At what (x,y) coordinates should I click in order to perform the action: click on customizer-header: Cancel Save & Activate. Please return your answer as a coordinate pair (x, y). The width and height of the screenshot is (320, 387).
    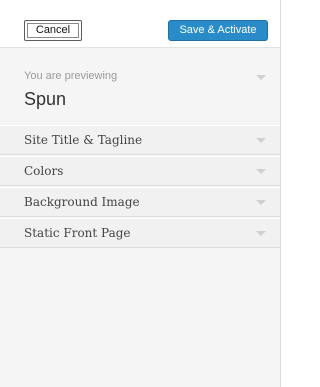
    Looking at the image, I should click on (140, 24).